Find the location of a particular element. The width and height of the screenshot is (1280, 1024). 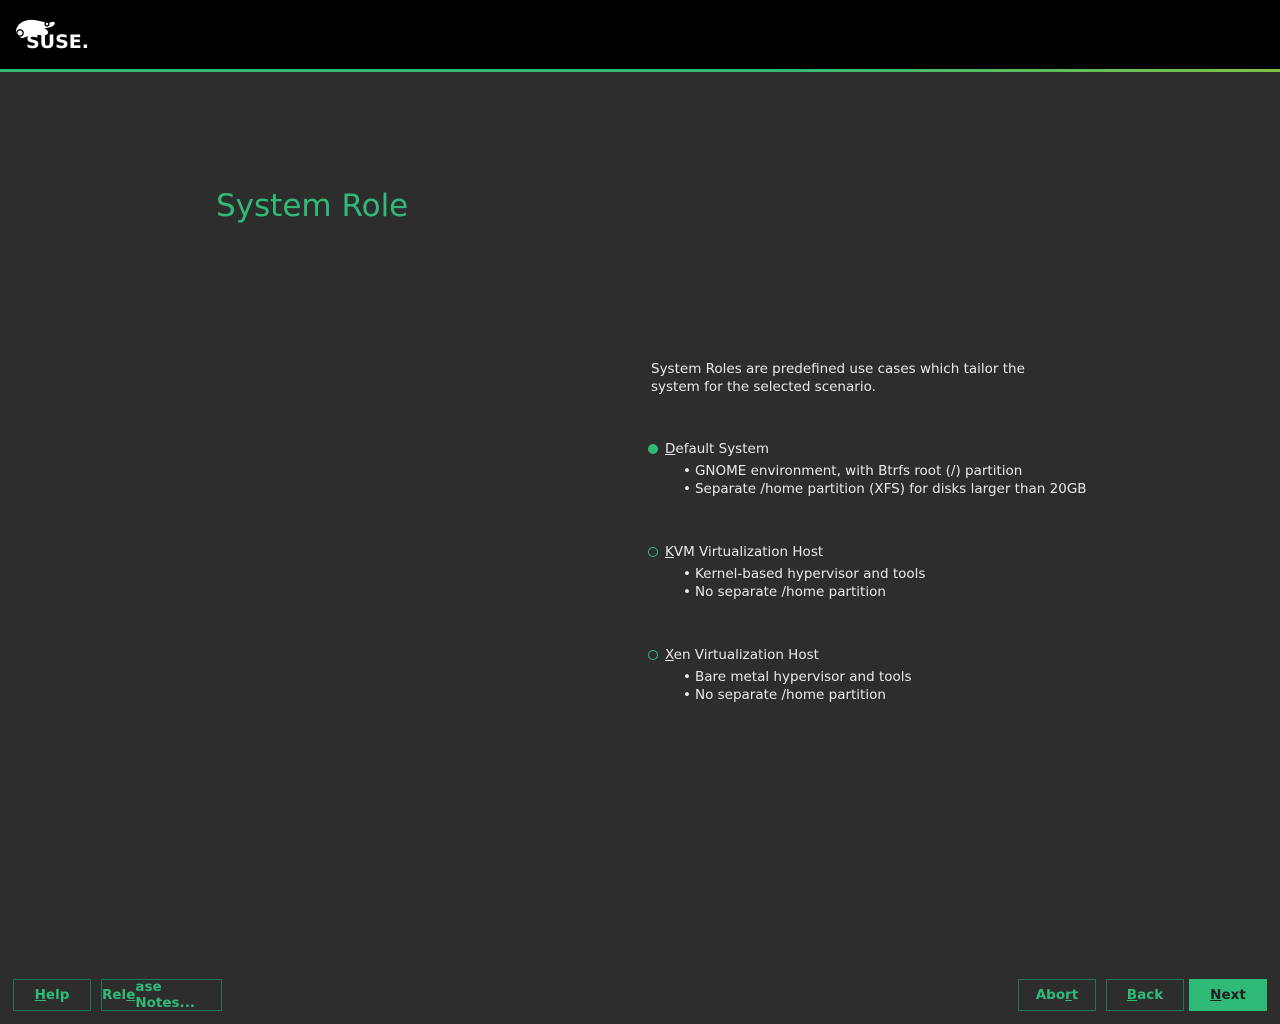

role-label: Default System is located at coordinates (717, 449).